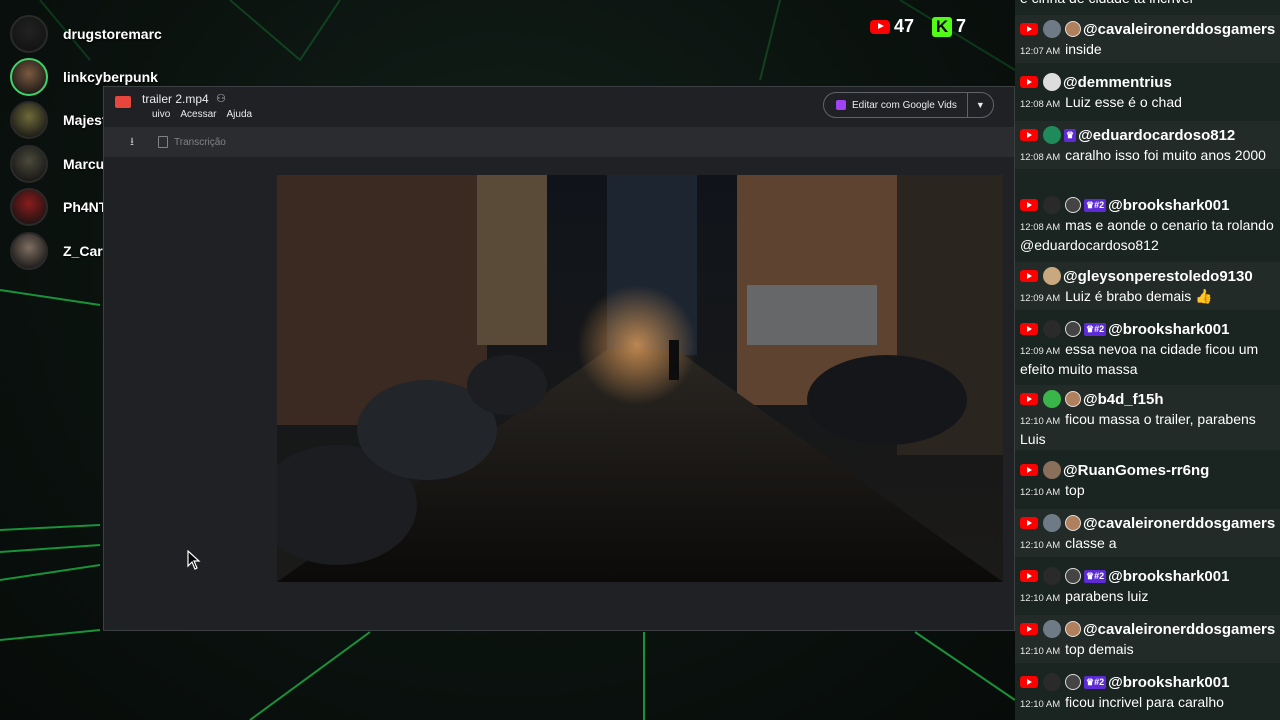  I want to click on chat-username: @gleysonperestoledo9130, so click(1158, 276).